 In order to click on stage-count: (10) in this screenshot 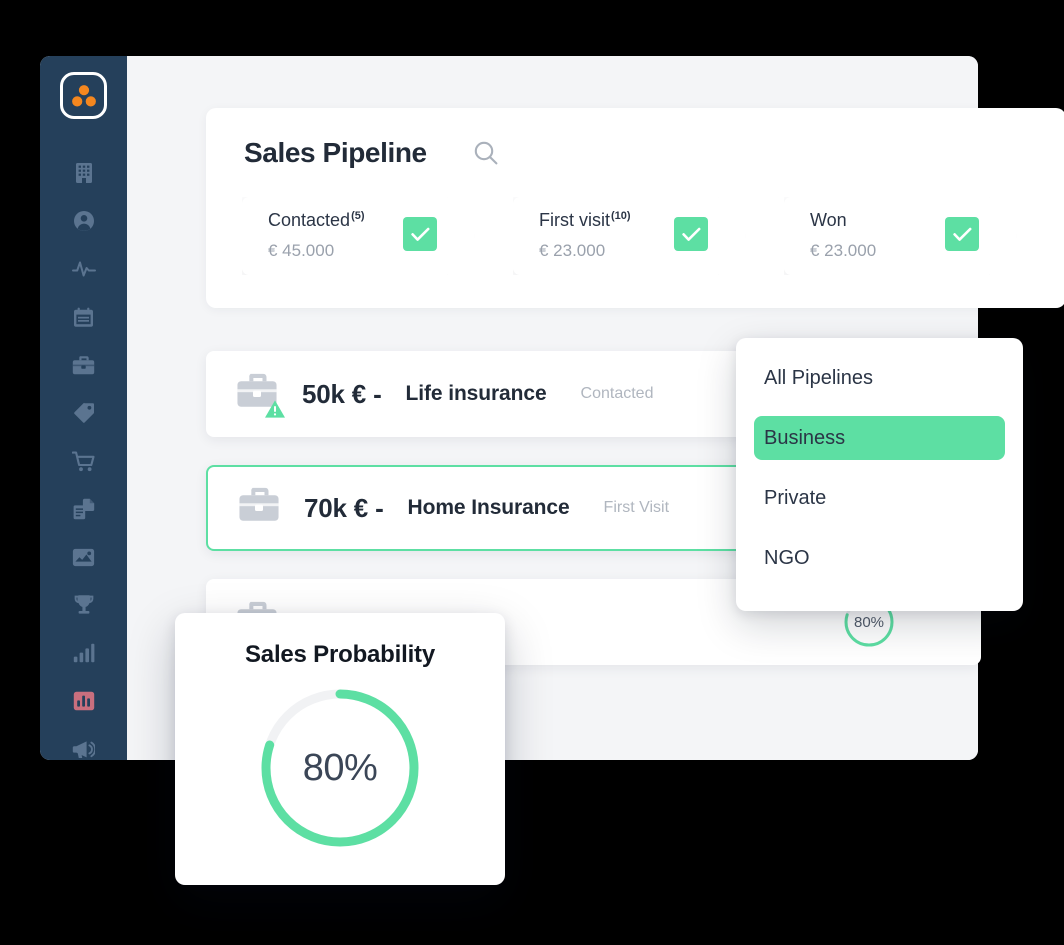, I will do `click(621, 216)`.